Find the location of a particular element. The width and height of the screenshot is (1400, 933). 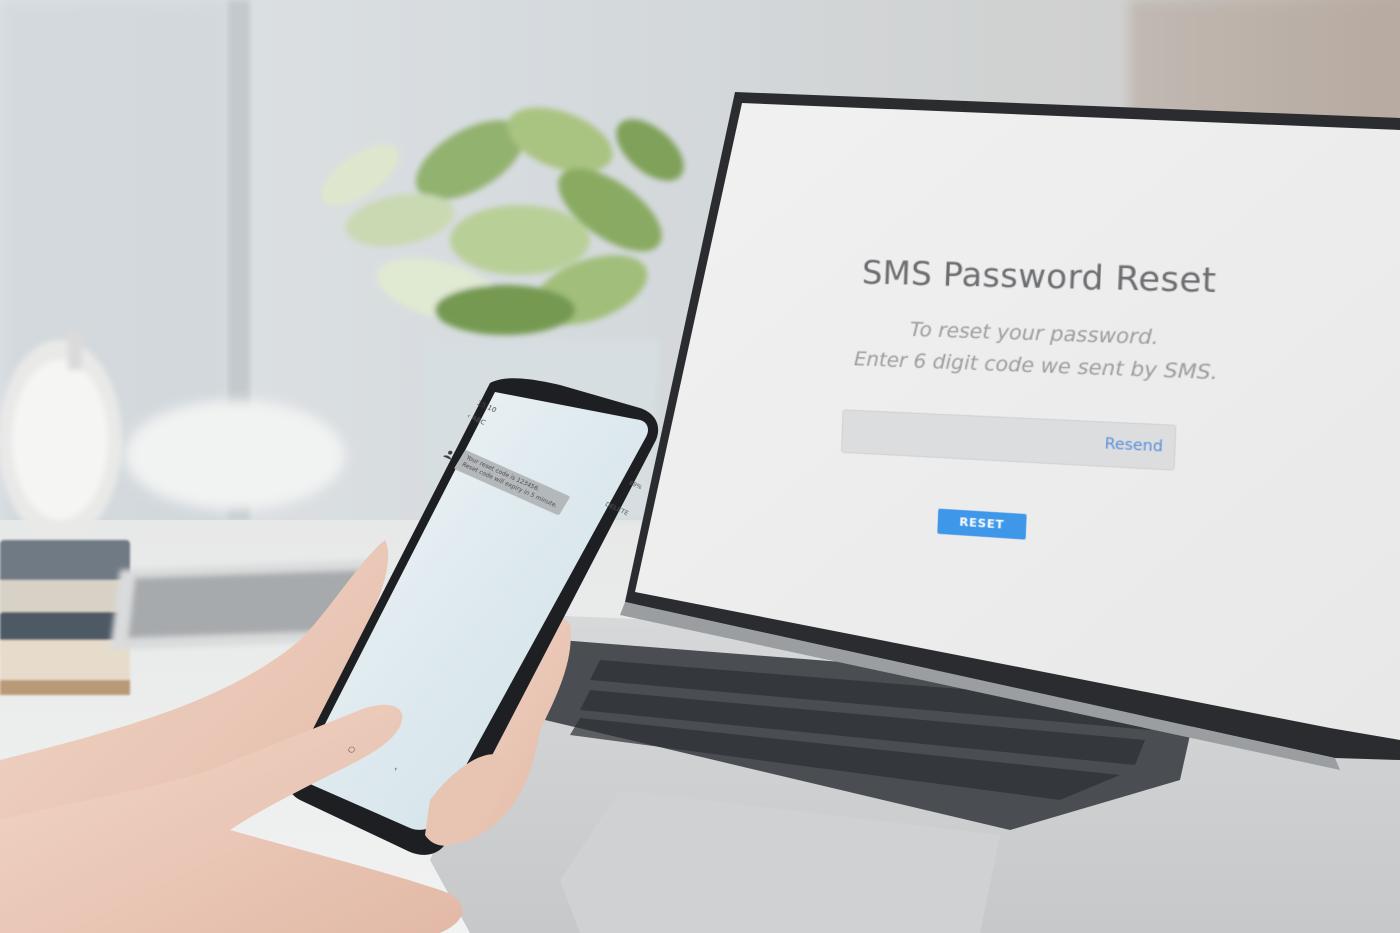

back-button: ‹ ABC is located at coordinates (476, 419).